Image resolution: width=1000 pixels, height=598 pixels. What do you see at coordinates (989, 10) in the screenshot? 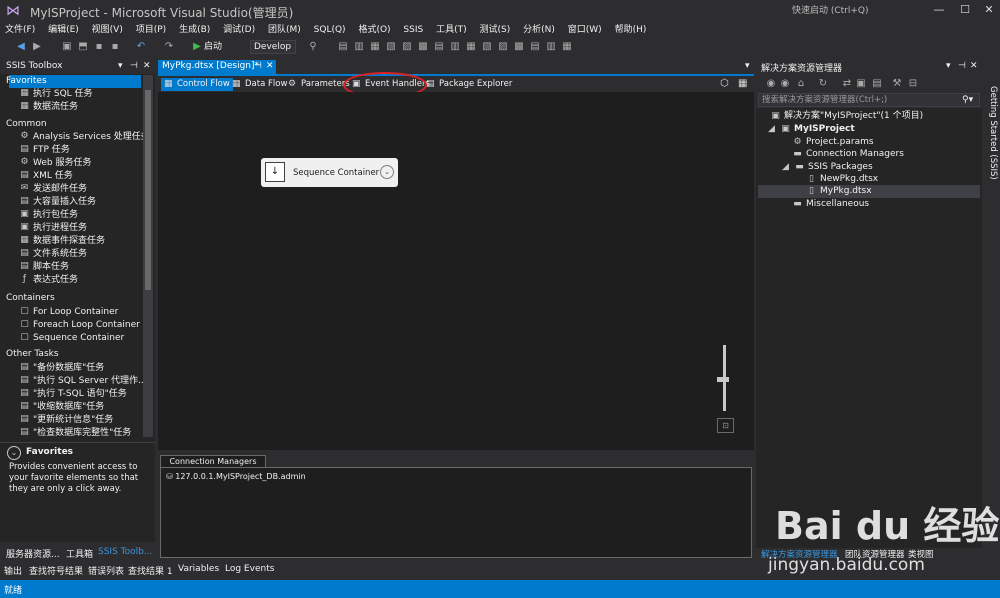
I see `close-button: ✕` at bounding box center [989, 10].